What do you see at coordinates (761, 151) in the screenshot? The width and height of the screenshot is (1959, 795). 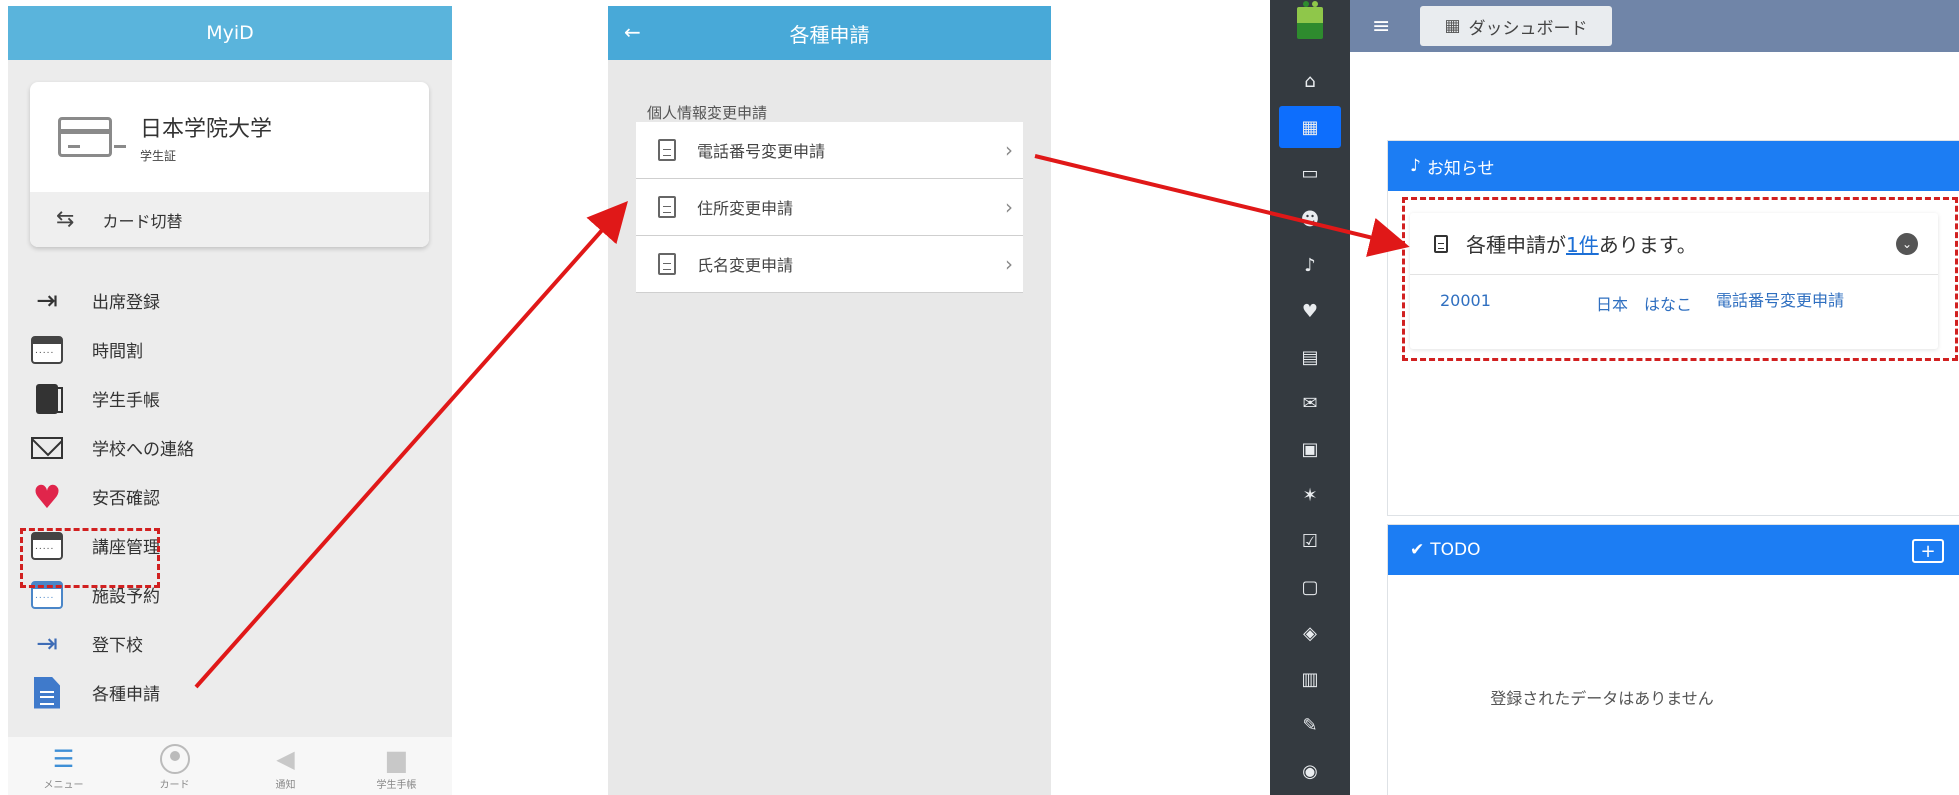 I see `list-item-label: 電話番号変更申請` at bounding box center [761, 151].